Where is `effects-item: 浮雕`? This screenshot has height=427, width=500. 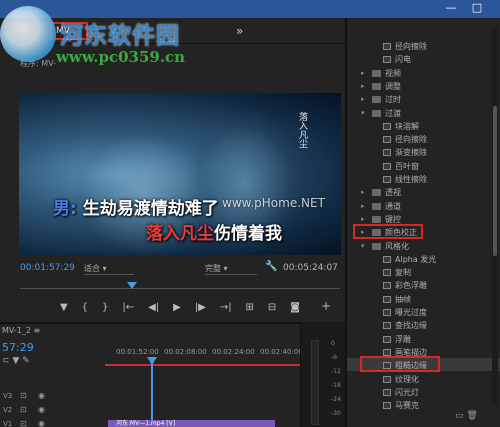
effects-item: 浮雕 is located at coordinates (423, 339).